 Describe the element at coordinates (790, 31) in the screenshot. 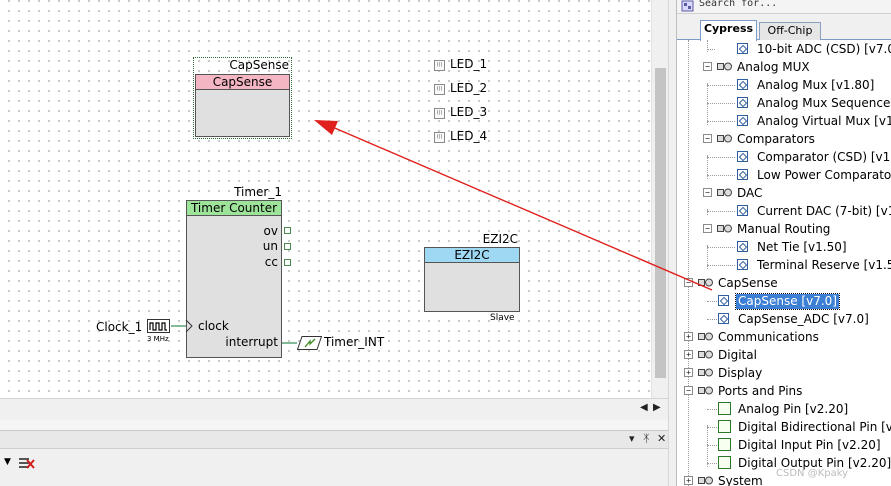

I see `tab-off-chip: Off-Chip` at that location.